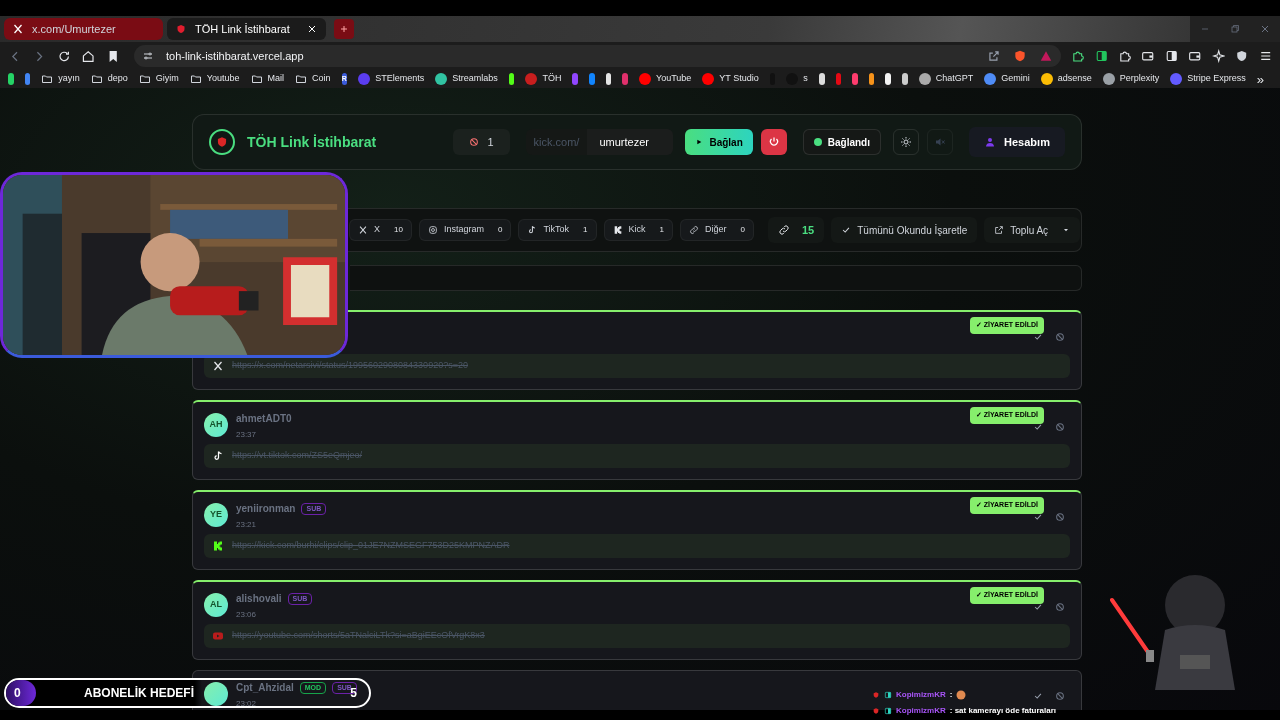 Image resolution: width=1280 pixels, height=720 pixels. What do you see at coordinates (259, 599) in the screenshot?
I see `username: alishovali` at bounding box center [259, 599].